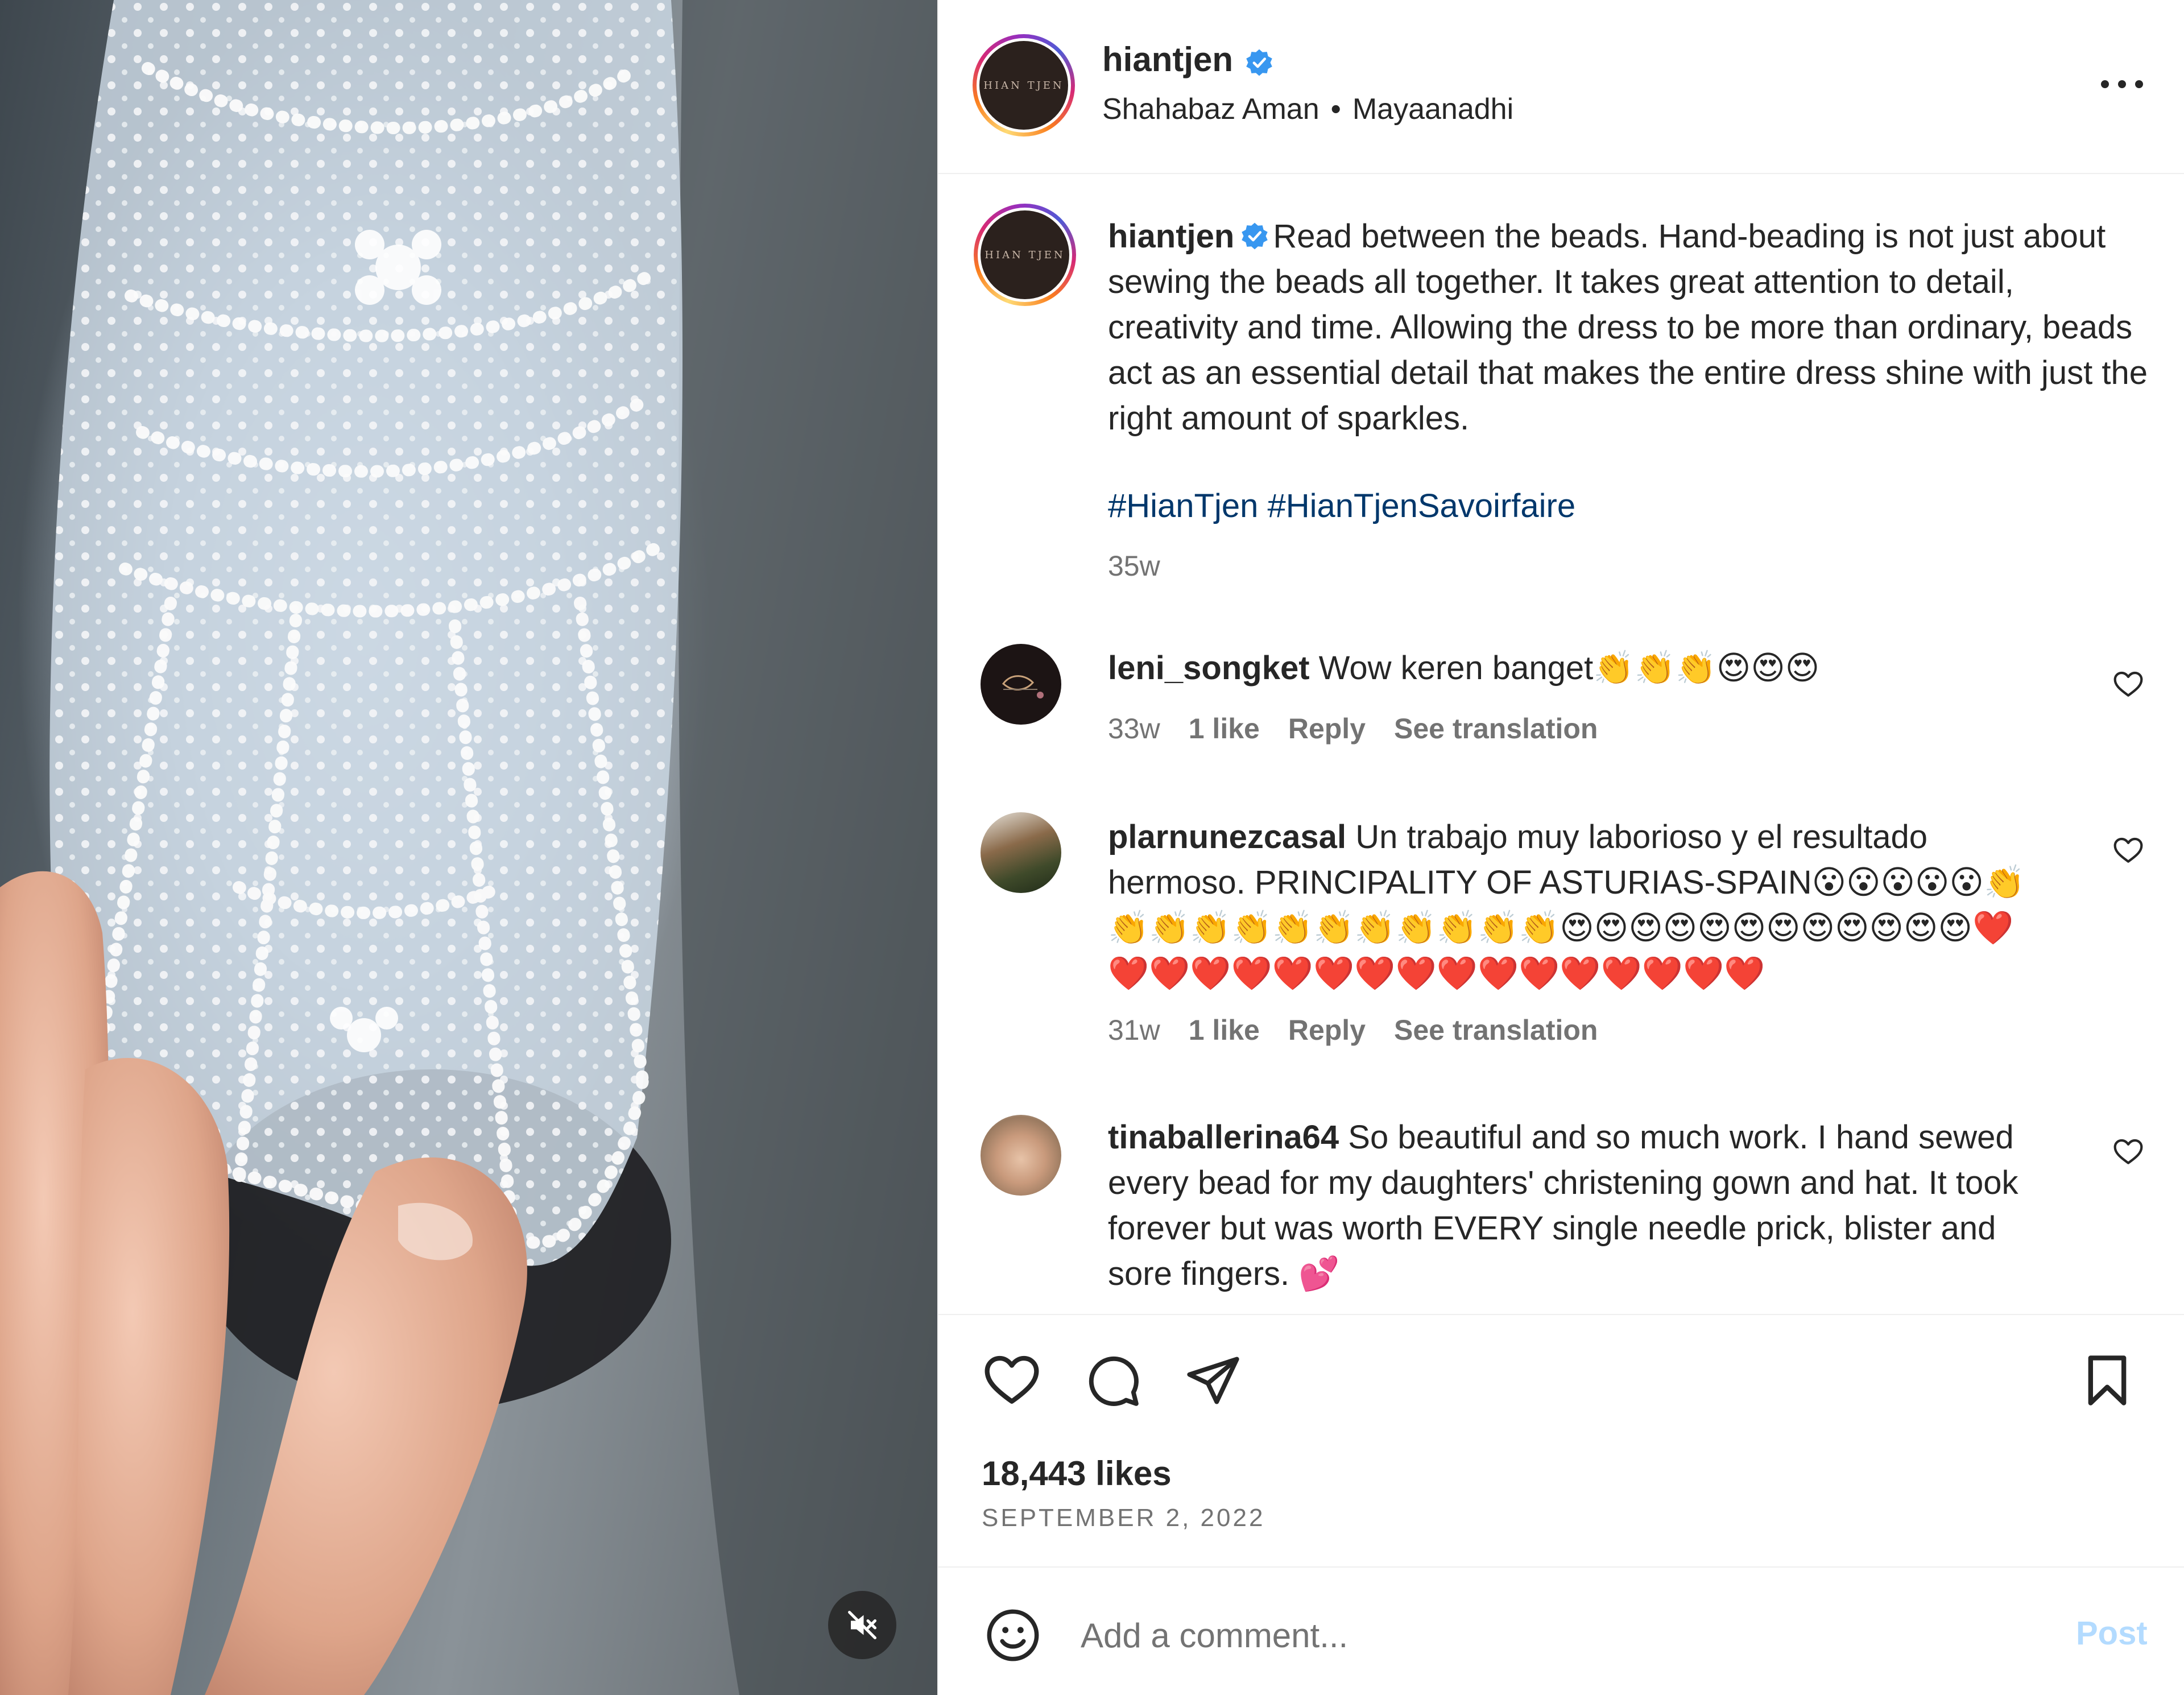  I want to click on emoji-smiley-icon, so click(1013, 1635).